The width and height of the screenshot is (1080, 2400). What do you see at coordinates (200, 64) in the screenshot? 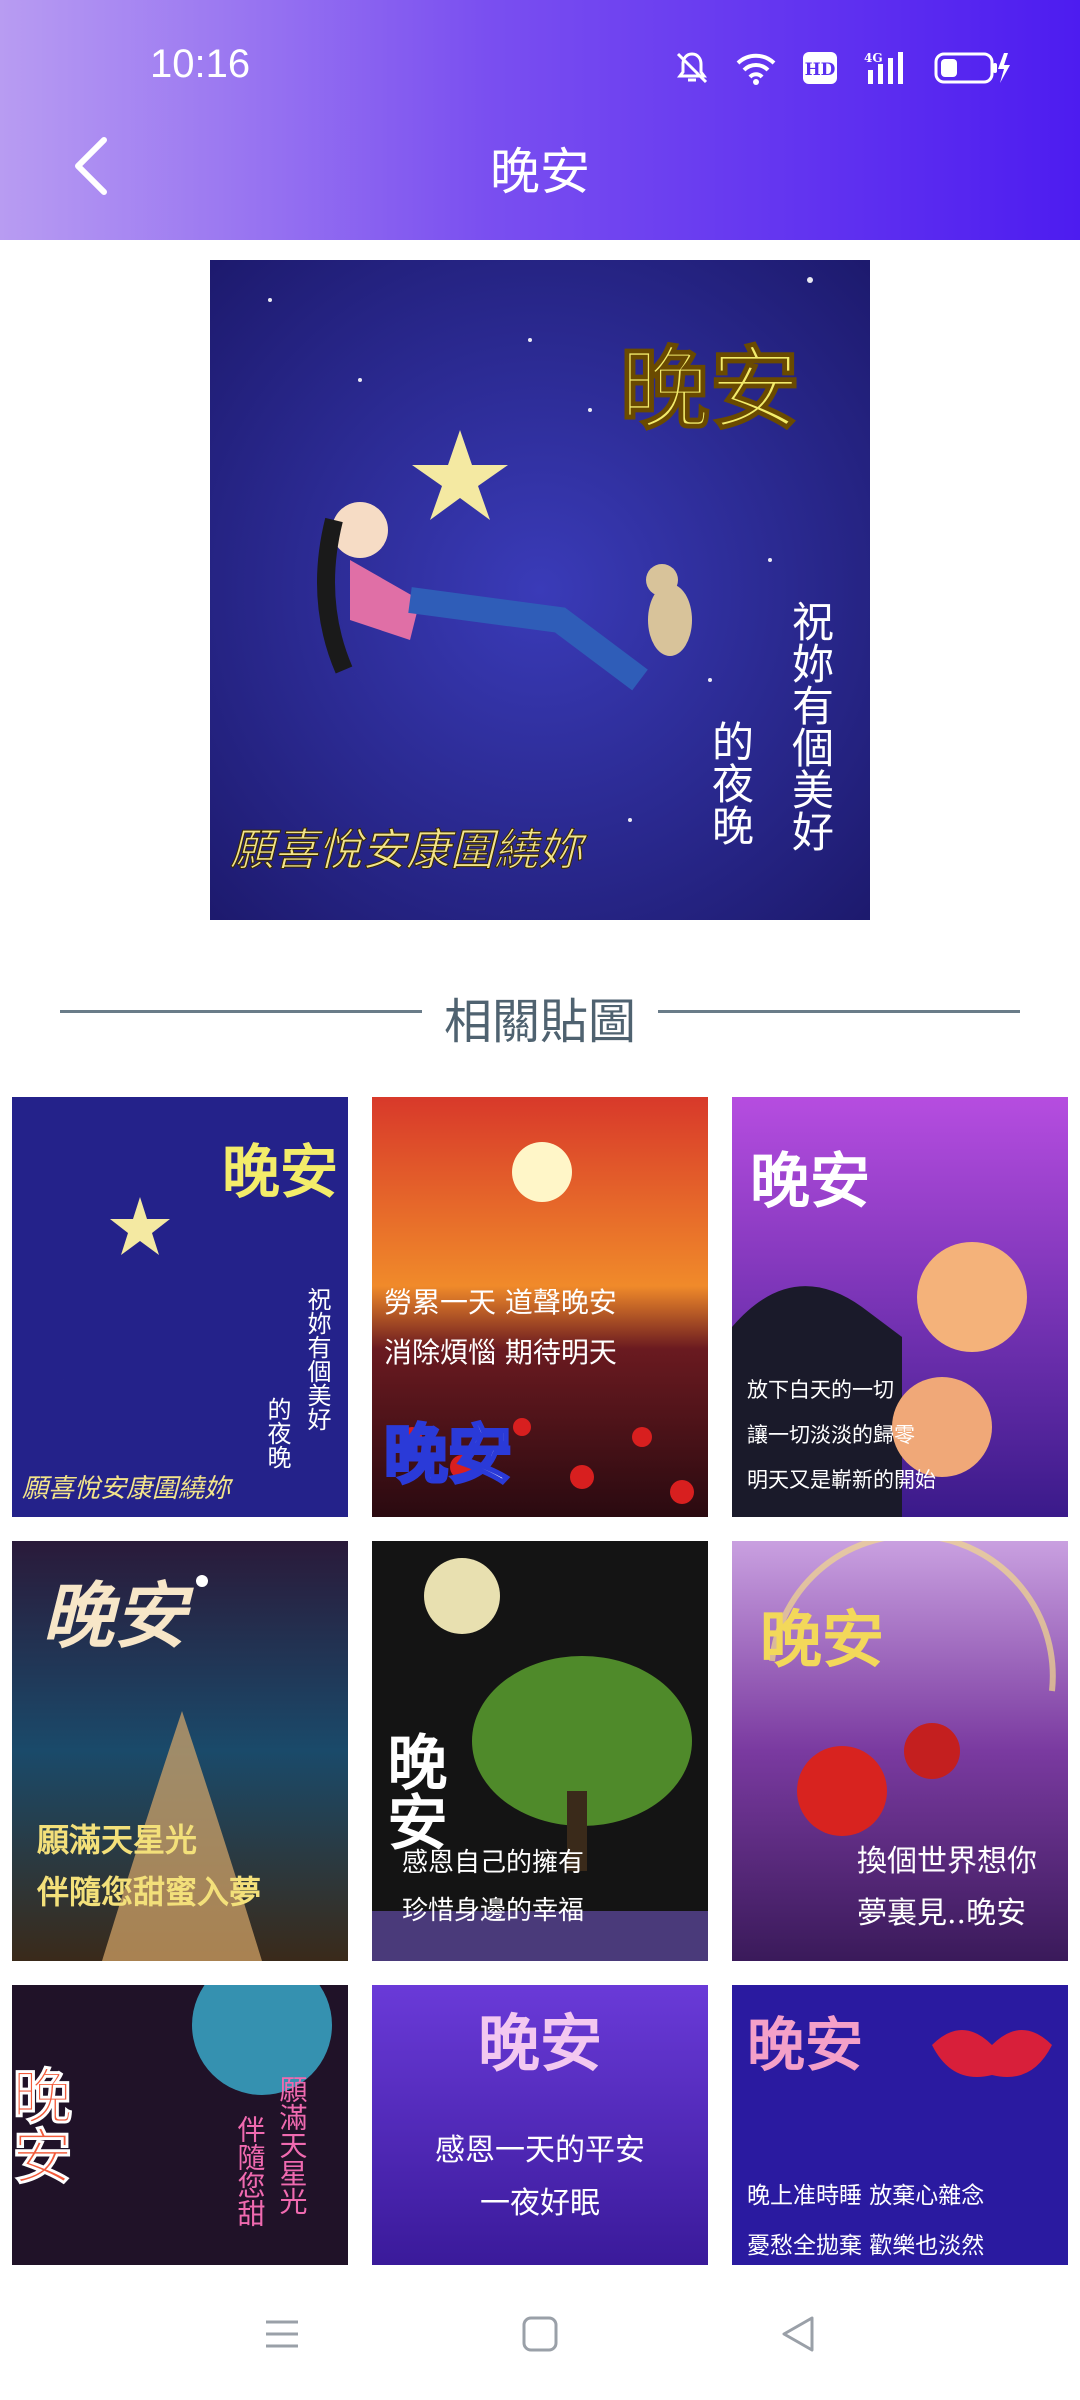
I see `status-time: 10:16` at bounding box center [200, 64].